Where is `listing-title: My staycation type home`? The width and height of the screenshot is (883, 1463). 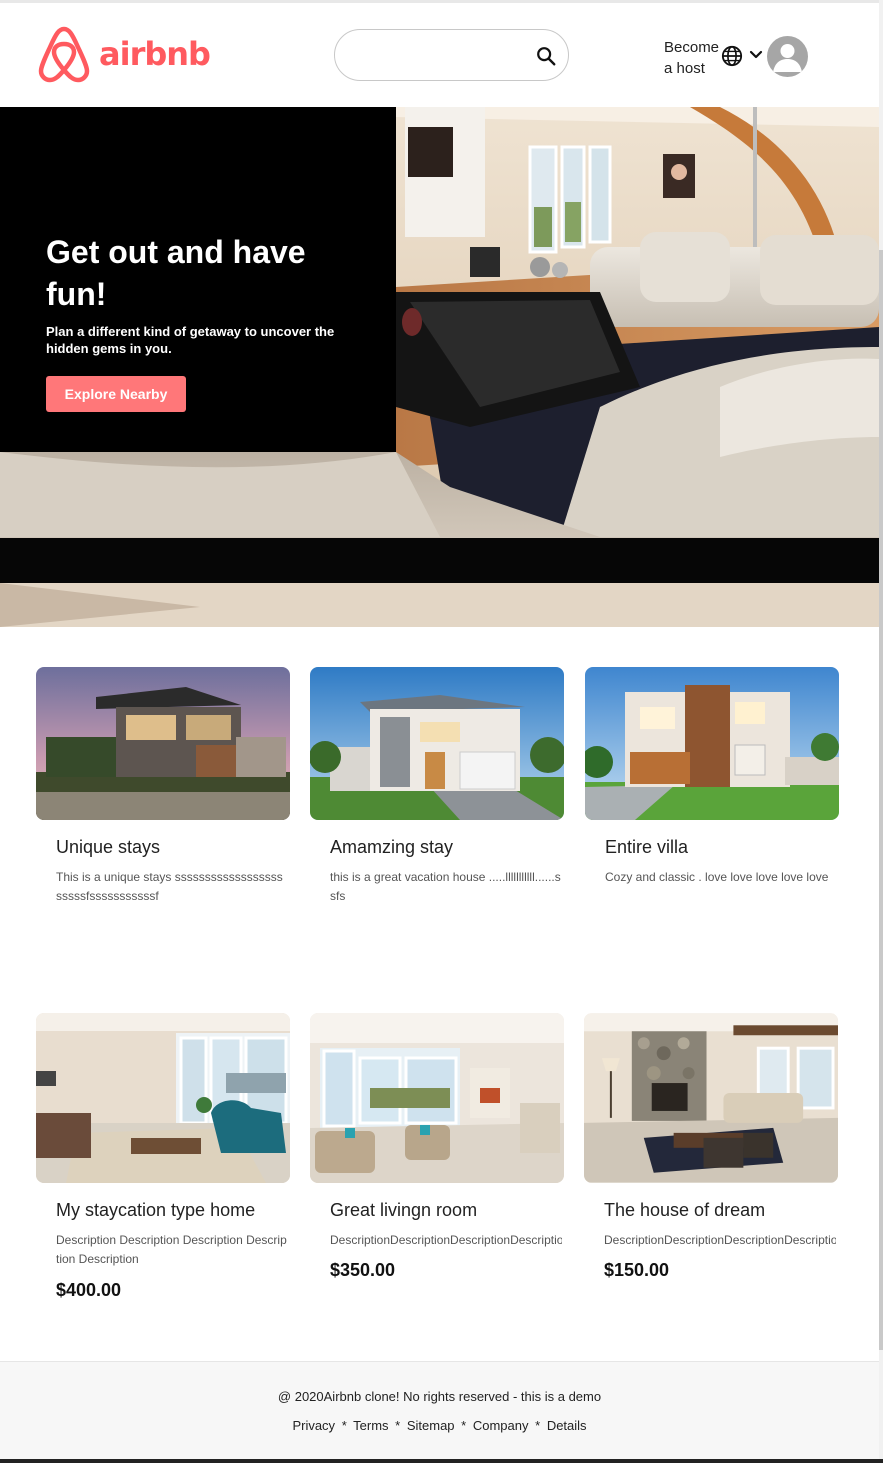 listing-title: My staycation type home is located at coordinates (156, 1210).